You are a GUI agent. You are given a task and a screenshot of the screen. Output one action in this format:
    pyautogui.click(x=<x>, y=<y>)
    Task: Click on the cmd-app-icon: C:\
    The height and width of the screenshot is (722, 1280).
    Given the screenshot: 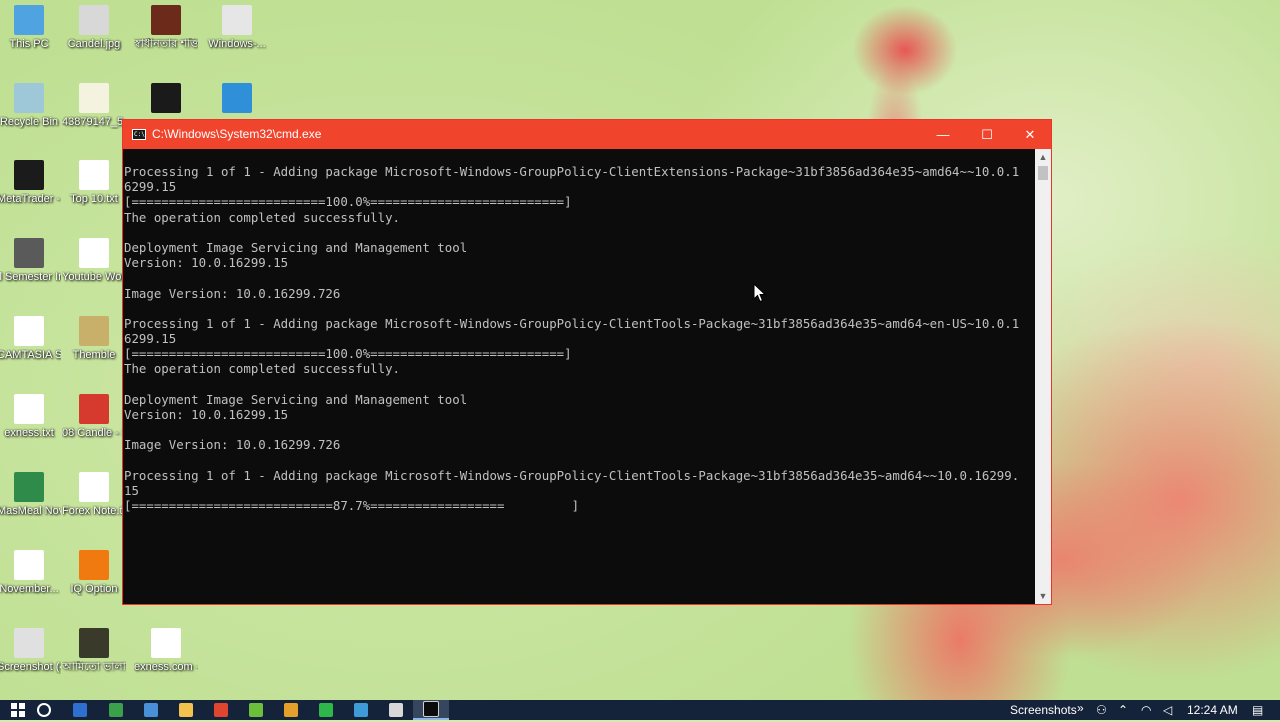 What is the action you would take?
    pyautogui.click(x=139, y=134)
    